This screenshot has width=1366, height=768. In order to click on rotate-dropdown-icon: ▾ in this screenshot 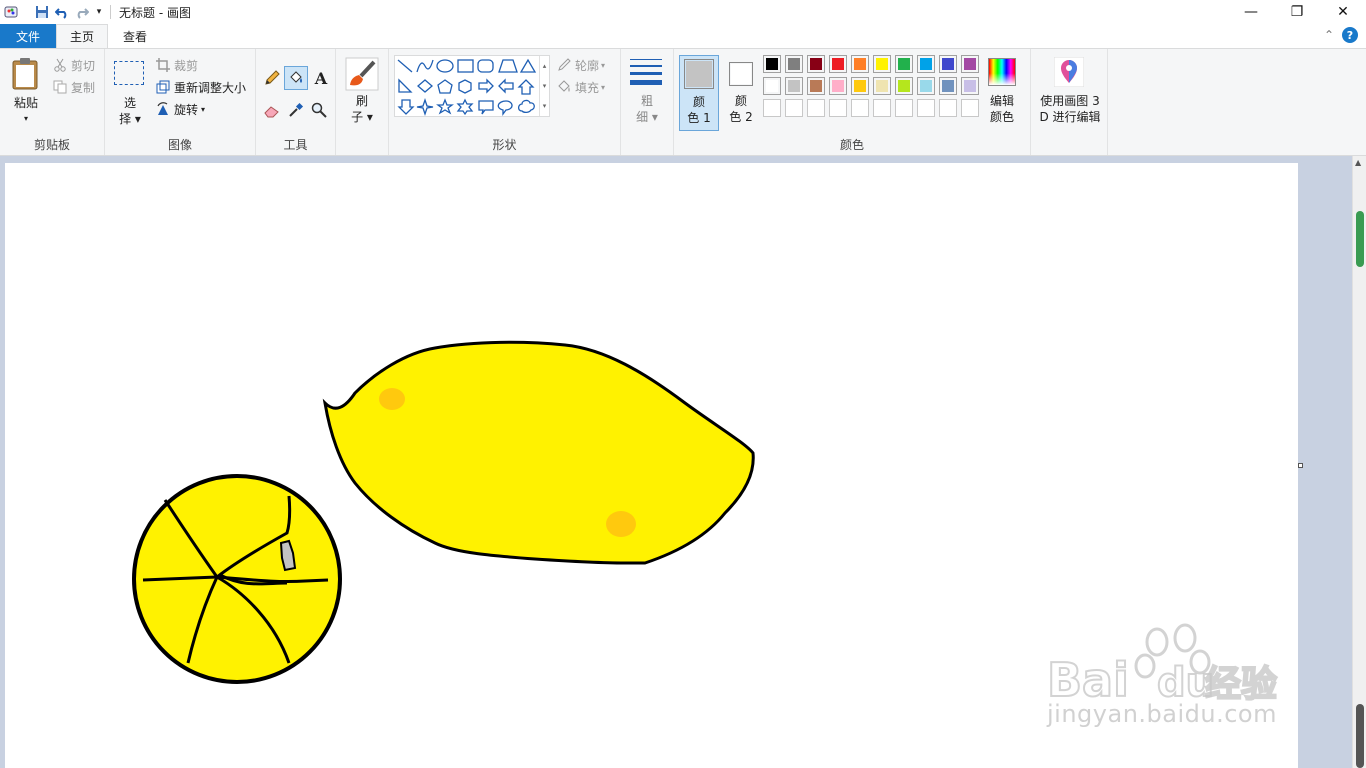, I will do `click(203, 109)`.